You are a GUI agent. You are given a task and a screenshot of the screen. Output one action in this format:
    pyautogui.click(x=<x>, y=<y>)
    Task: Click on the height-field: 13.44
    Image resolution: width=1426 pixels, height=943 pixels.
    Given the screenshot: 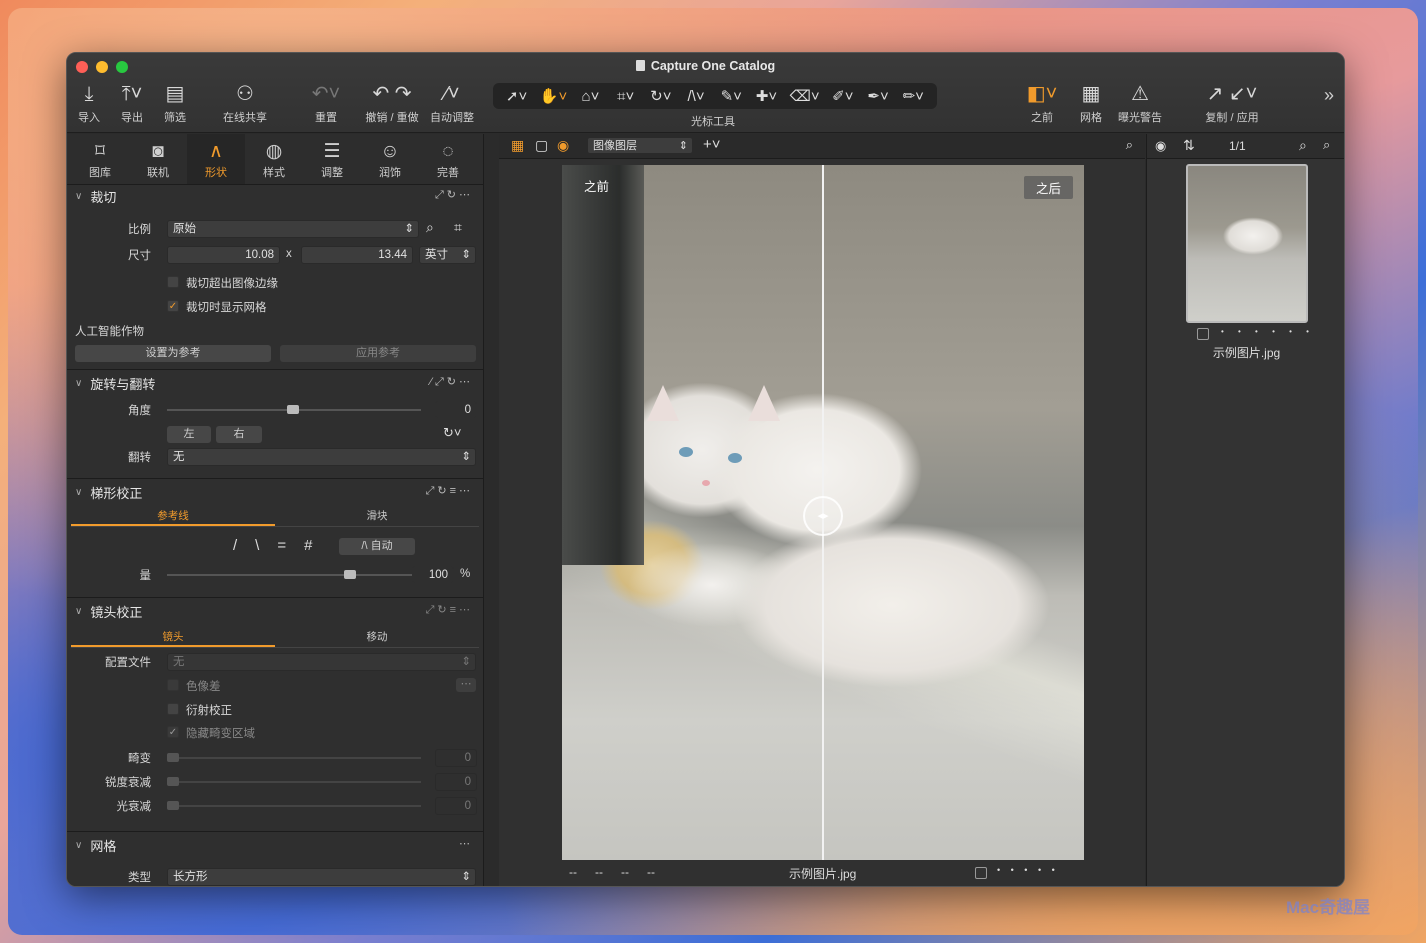 What is the action you would take?
    pyautogui.click(x=357, y=255)
    